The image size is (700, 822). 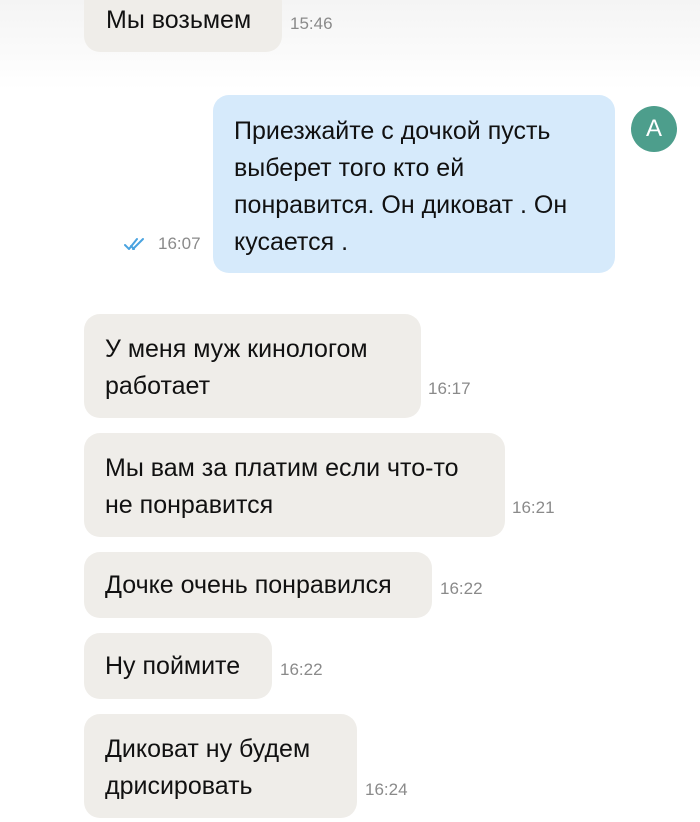 What do you see at coordinates (134, 244) in the screenshot?
I see `double-check-icon` at bounding box center [134, 244].